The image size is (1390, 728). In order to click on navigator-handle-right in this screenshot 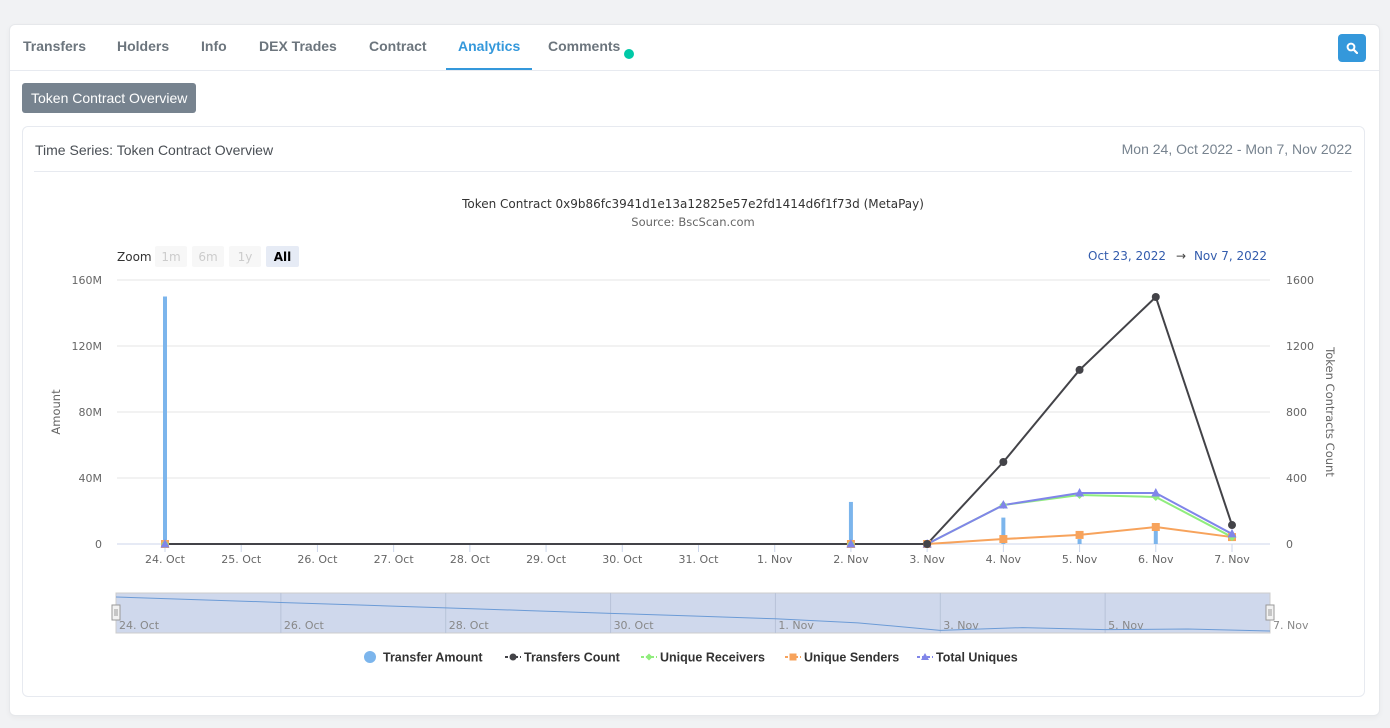, I will do `click(1270, 612)`.